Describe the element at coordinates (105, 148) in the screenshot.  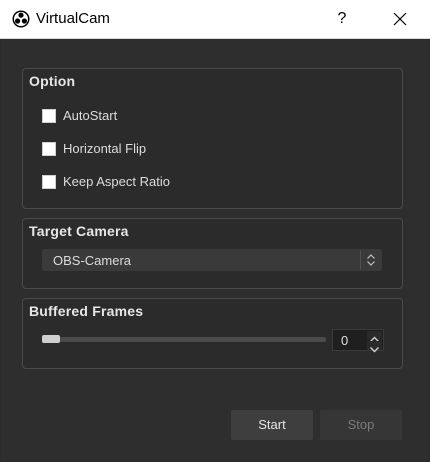
I see `horizontal-flip-label: Horizontal Flip` at that location.